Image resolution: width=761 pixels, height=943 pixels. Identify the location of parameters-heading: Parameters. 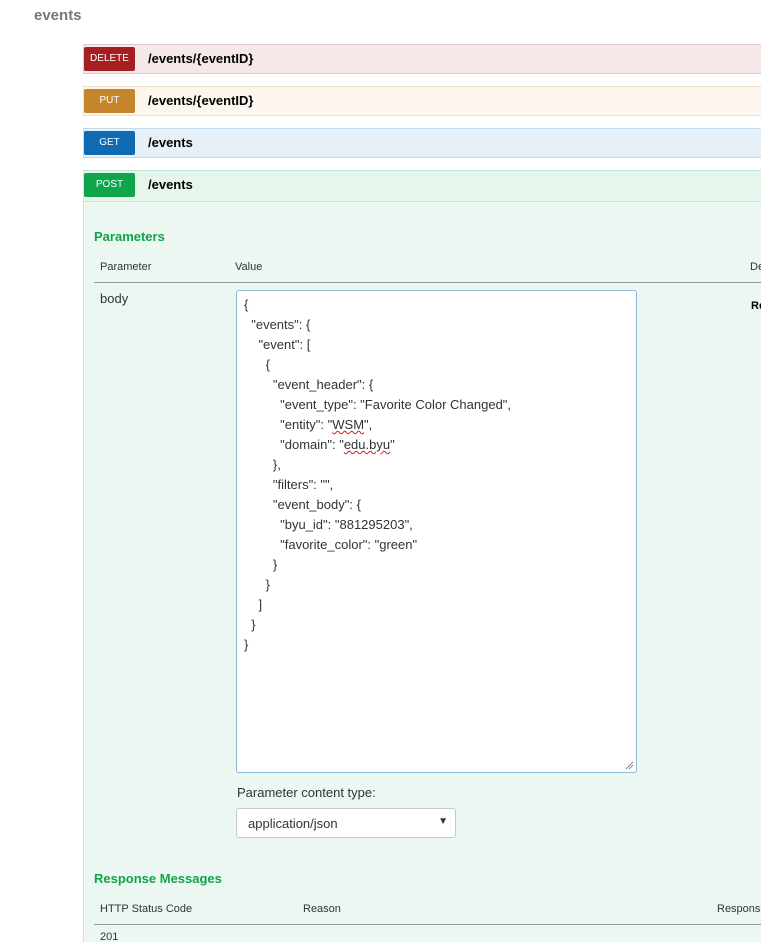
(129, 236).